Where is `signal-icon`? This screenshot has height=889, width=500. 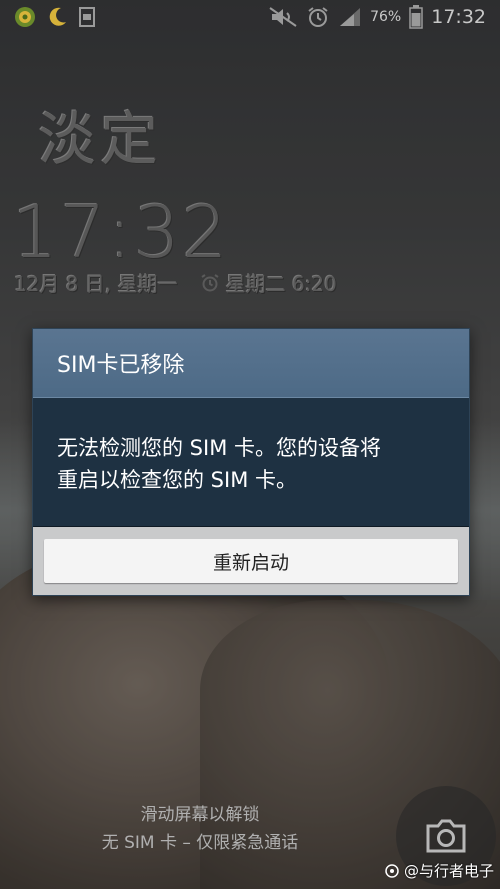 signal-icon is located at coordinates (350, 17).